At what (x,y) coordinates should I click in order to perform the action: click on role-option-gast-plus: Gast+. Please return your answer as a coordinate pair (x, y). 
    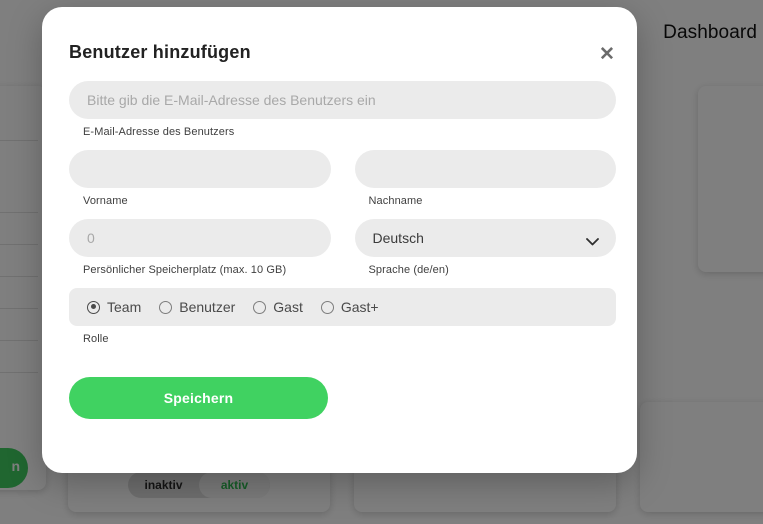
    Looking at the image, I should click on (349, 307).